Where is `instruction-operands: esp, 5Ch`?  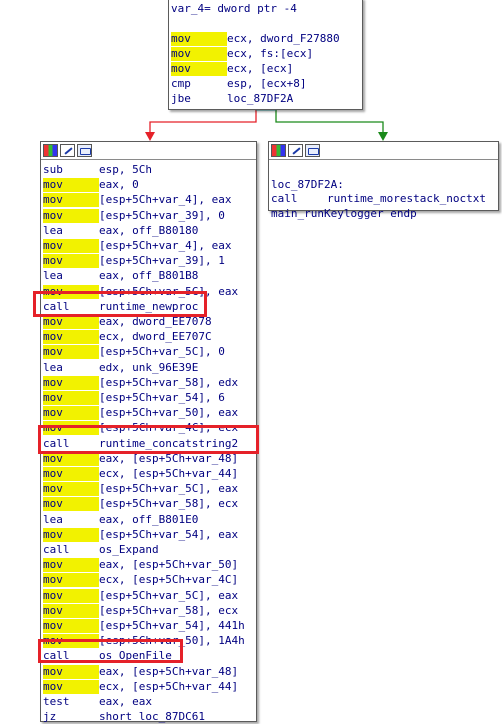 instruction-operands: esp, 5Ch is located at coordinates (125, 169).